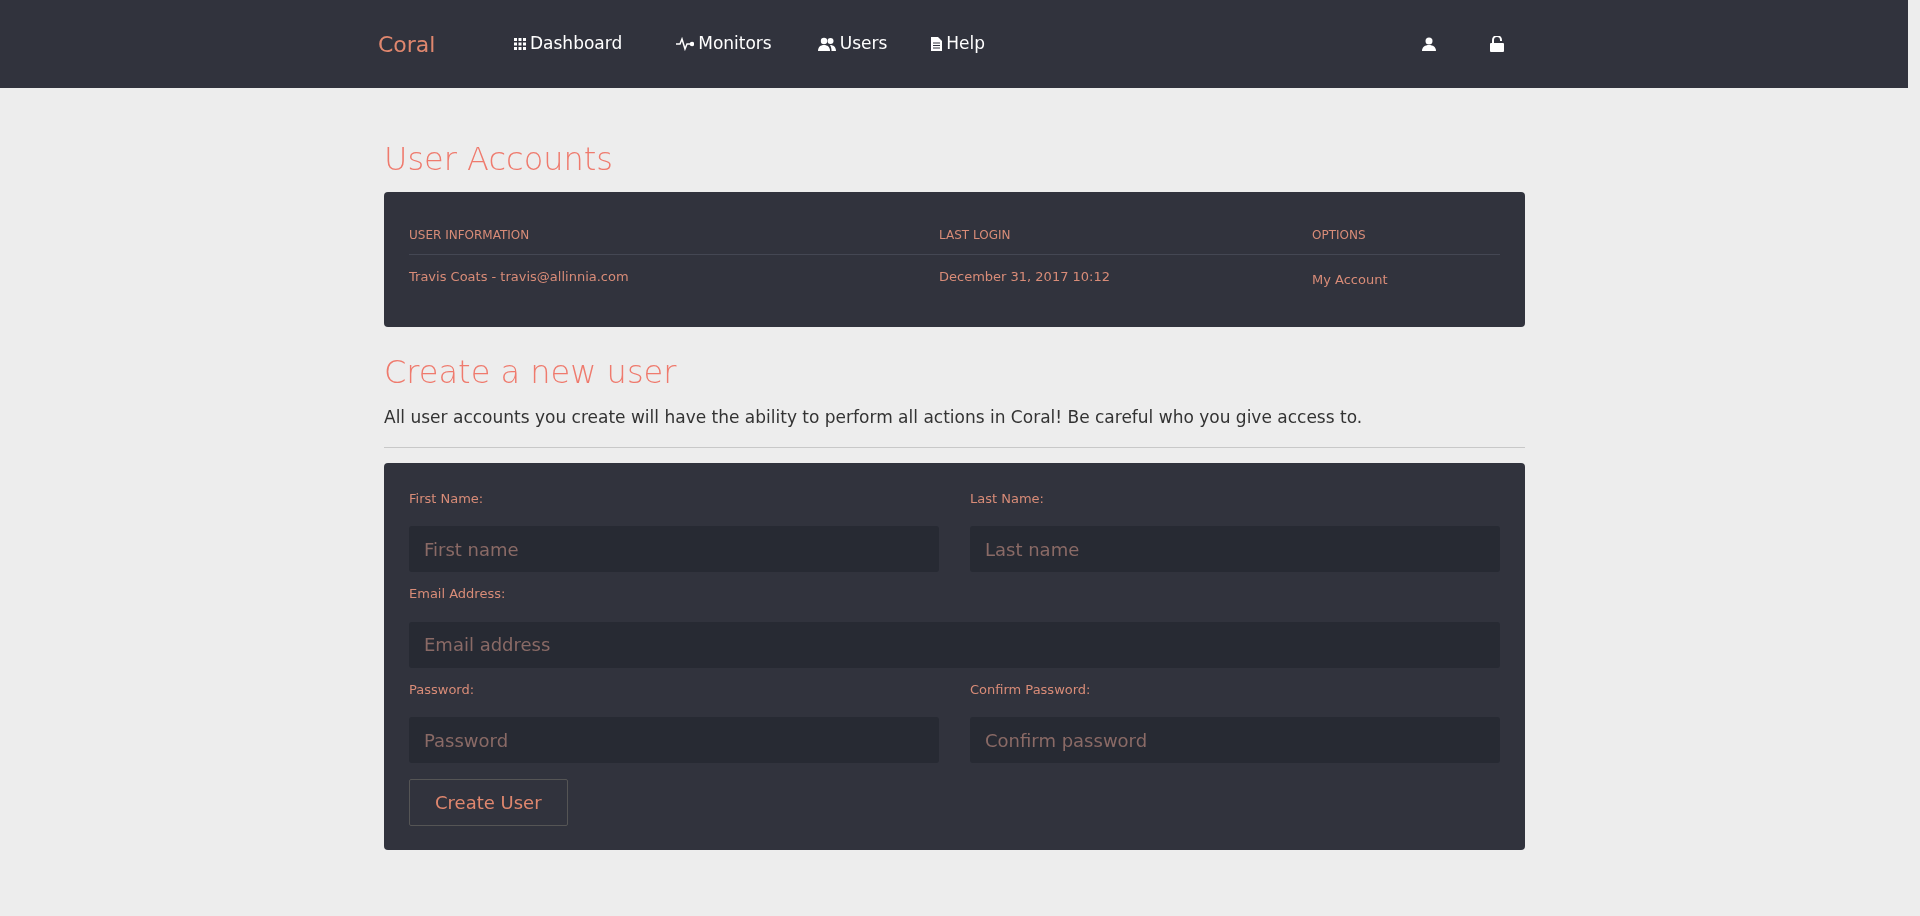 The height and width of the screenshot is (916, 1920). Describe the element at coordinates (1235, 549) in the screenshot. I see `input-field: Last name` at that location.